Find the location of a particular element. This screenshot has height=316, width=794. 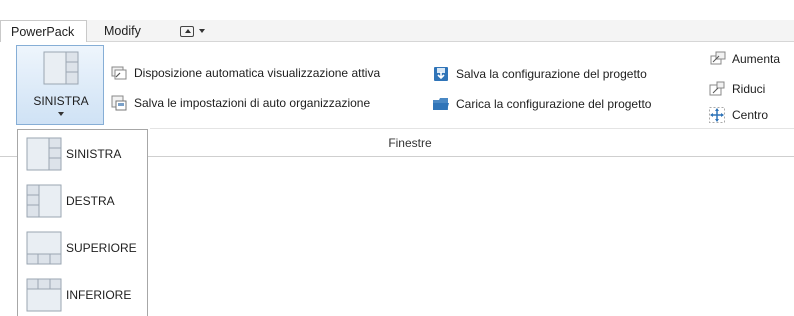

menu-item-superiore: SUPERIORE is located at coordinates (82, 248).